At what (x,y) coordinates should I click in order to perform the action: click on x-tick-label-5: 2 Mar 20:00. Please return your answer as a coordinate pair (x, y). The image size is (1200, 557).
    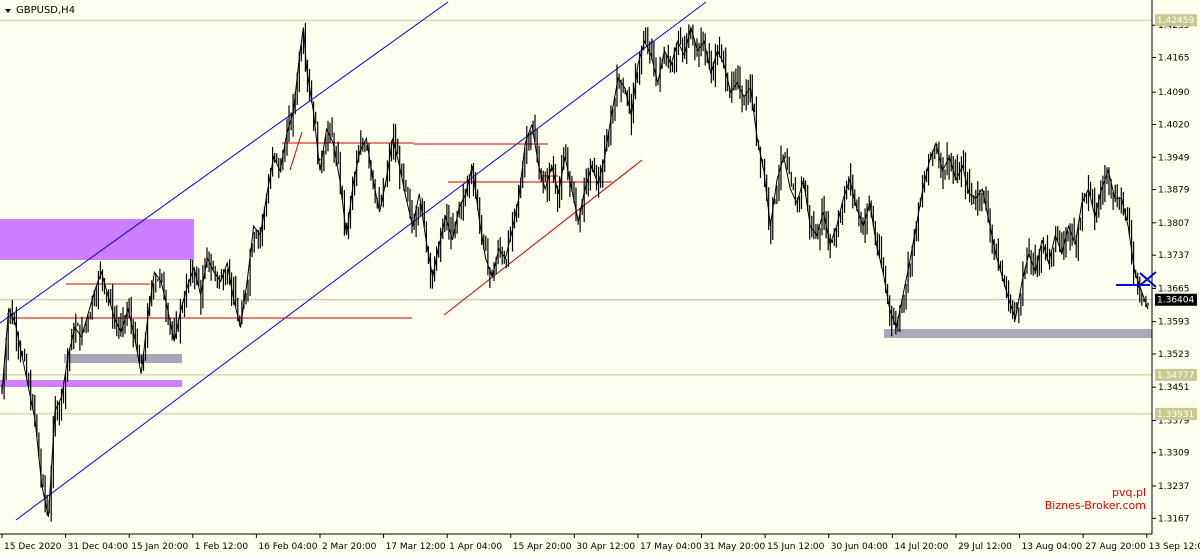
    Looking at the image, I should click on (349, 547).